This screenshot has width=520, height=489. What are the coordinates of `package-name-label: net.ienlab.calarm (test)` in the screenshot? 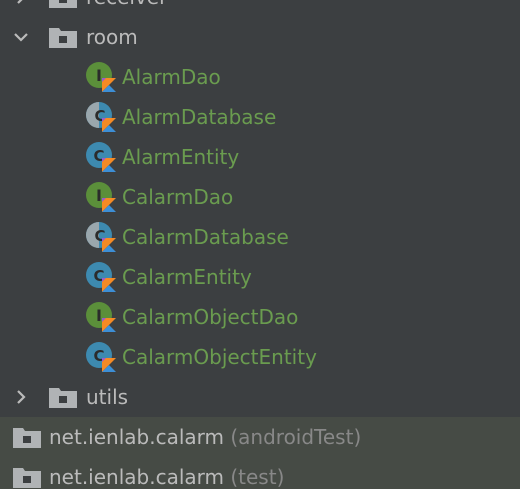 It's located at (166, 473).